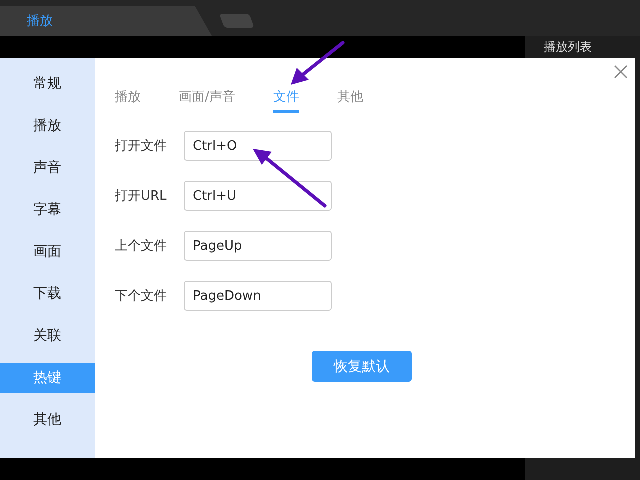 This screenshot has height=480, width=640. What do you see at coordinates (141, 196) in the screenshot?
I see `hotkey-label: 打开URL` at bounding box center [141, 196].